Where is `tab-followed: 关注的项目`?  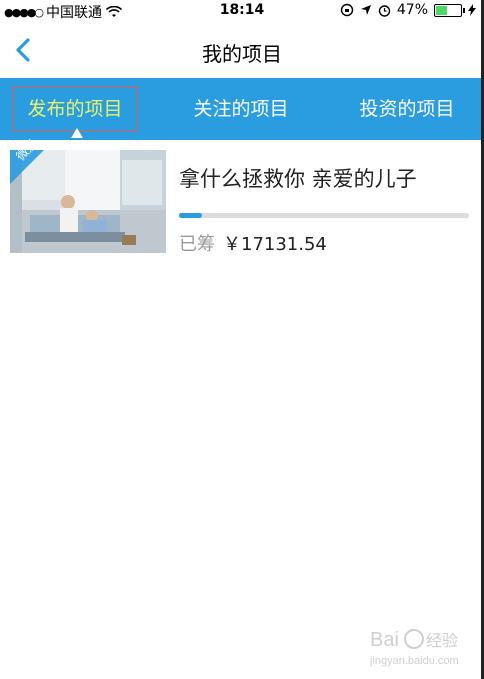 tab-followed: 关注的项目 is located at coordinates (241, 109).